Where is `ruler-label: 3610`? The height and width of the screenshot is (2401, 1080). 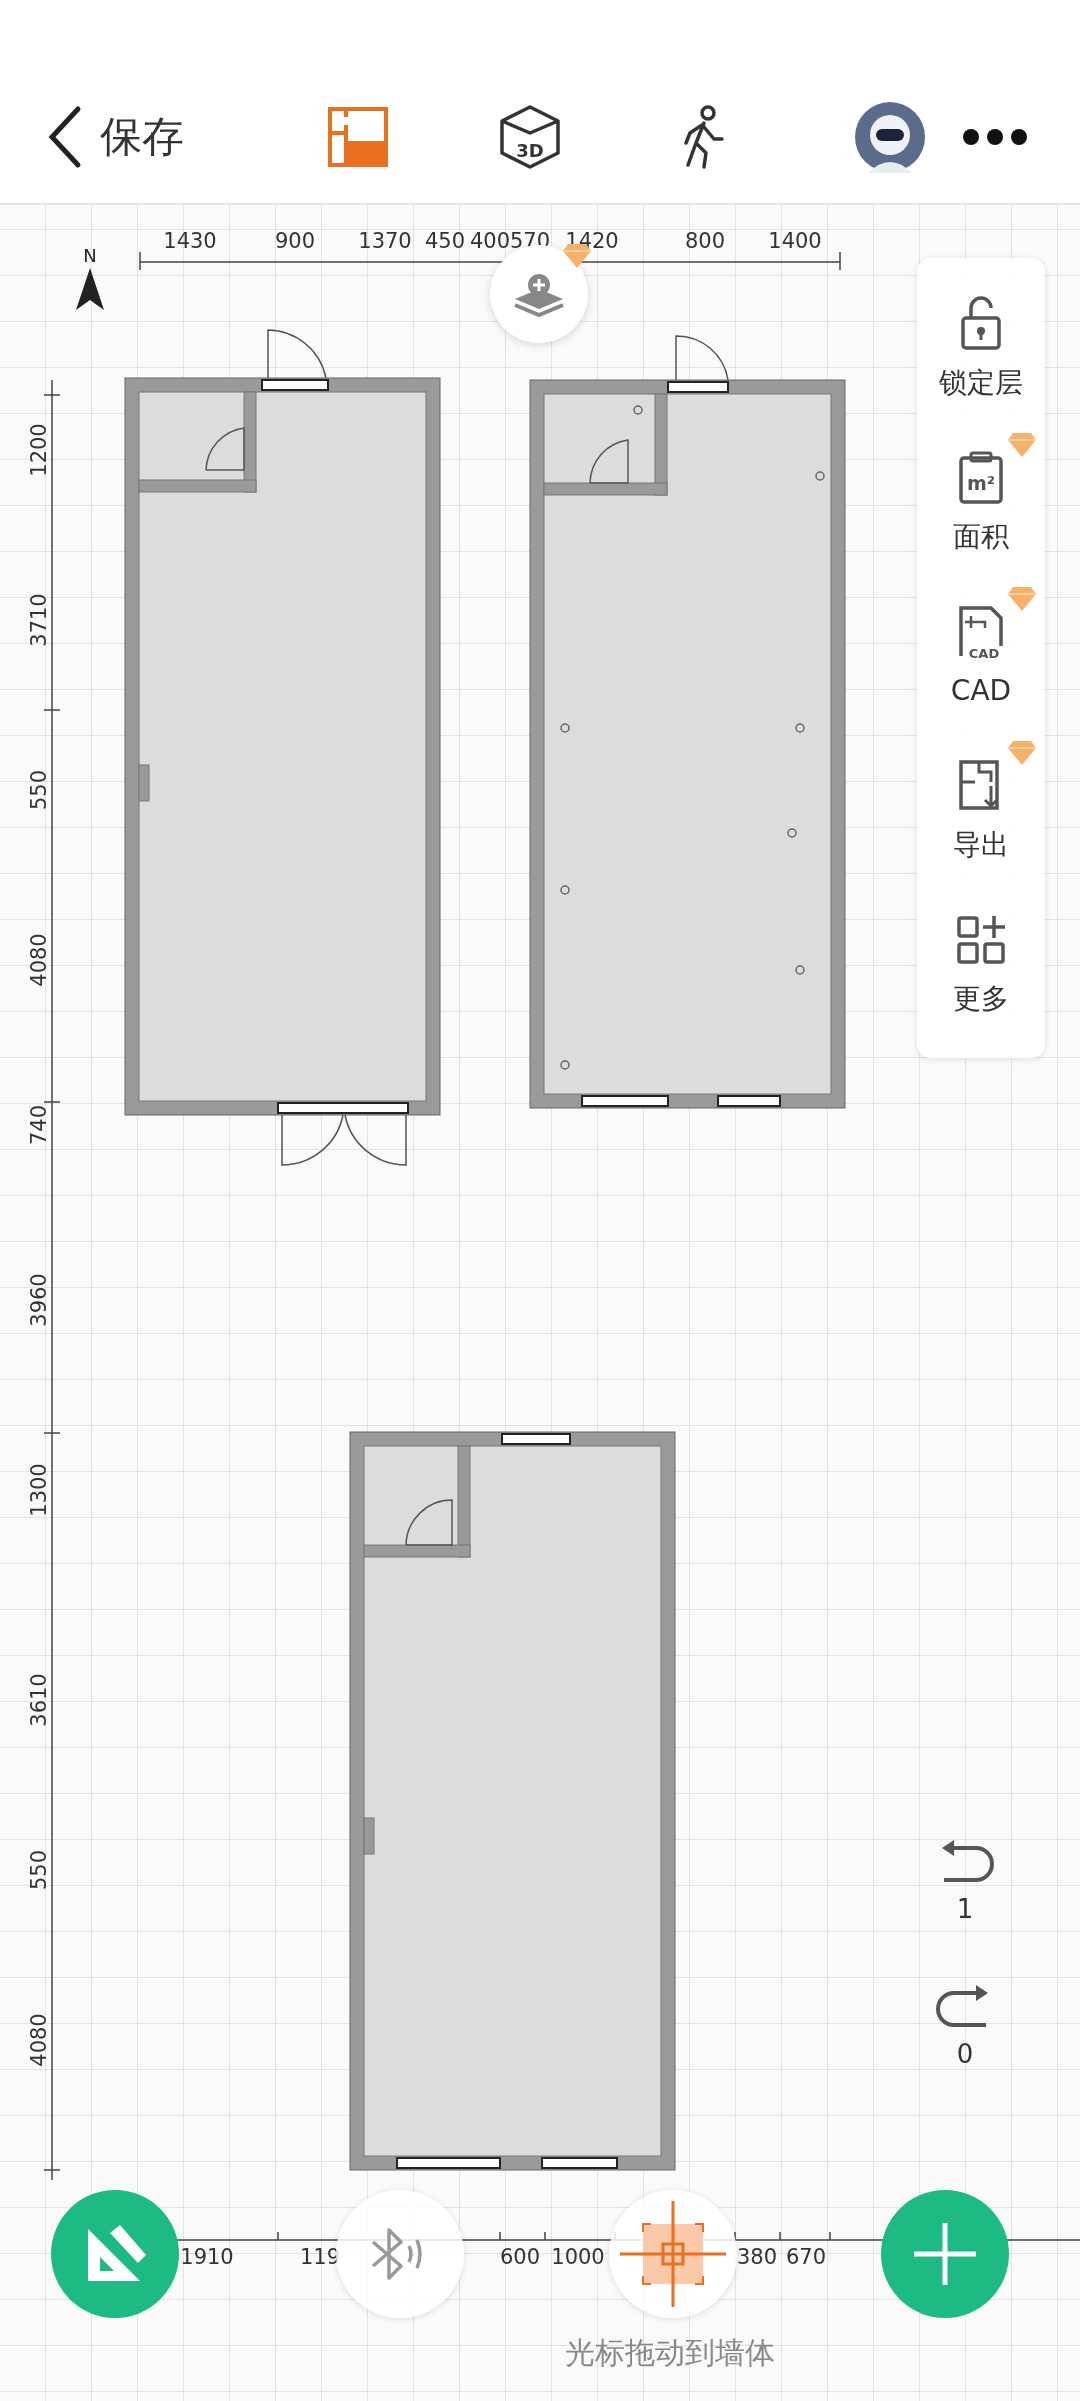 ruler-label: 3610 is located at coordinates (39, 1700).